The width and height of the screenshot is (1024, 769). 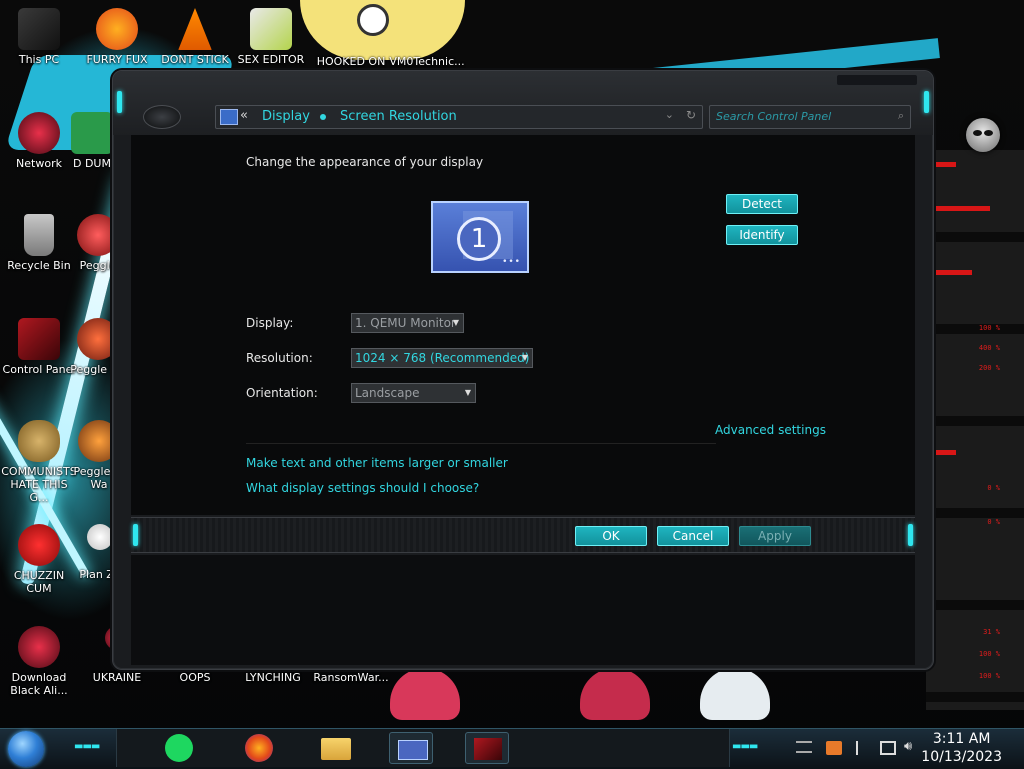 What do you see at coordinates (961, 757) in the screenshot?
I see `clock-date: 10/13/2023` at bounding box center [961, 757].